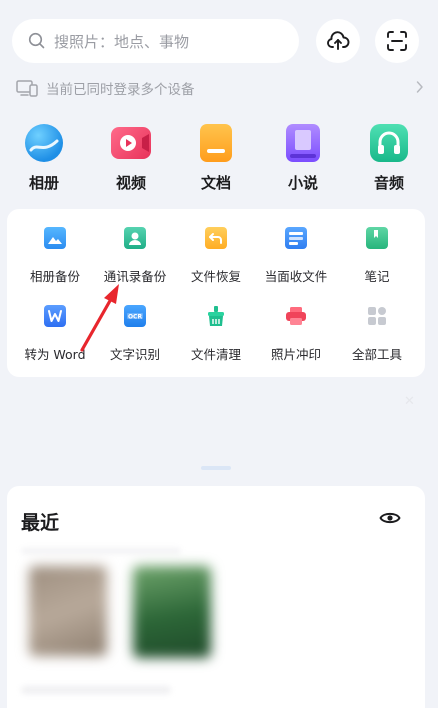 The width and height of the screenshot is (438, 708). I want to click on scan-icon, so click(397, 41).